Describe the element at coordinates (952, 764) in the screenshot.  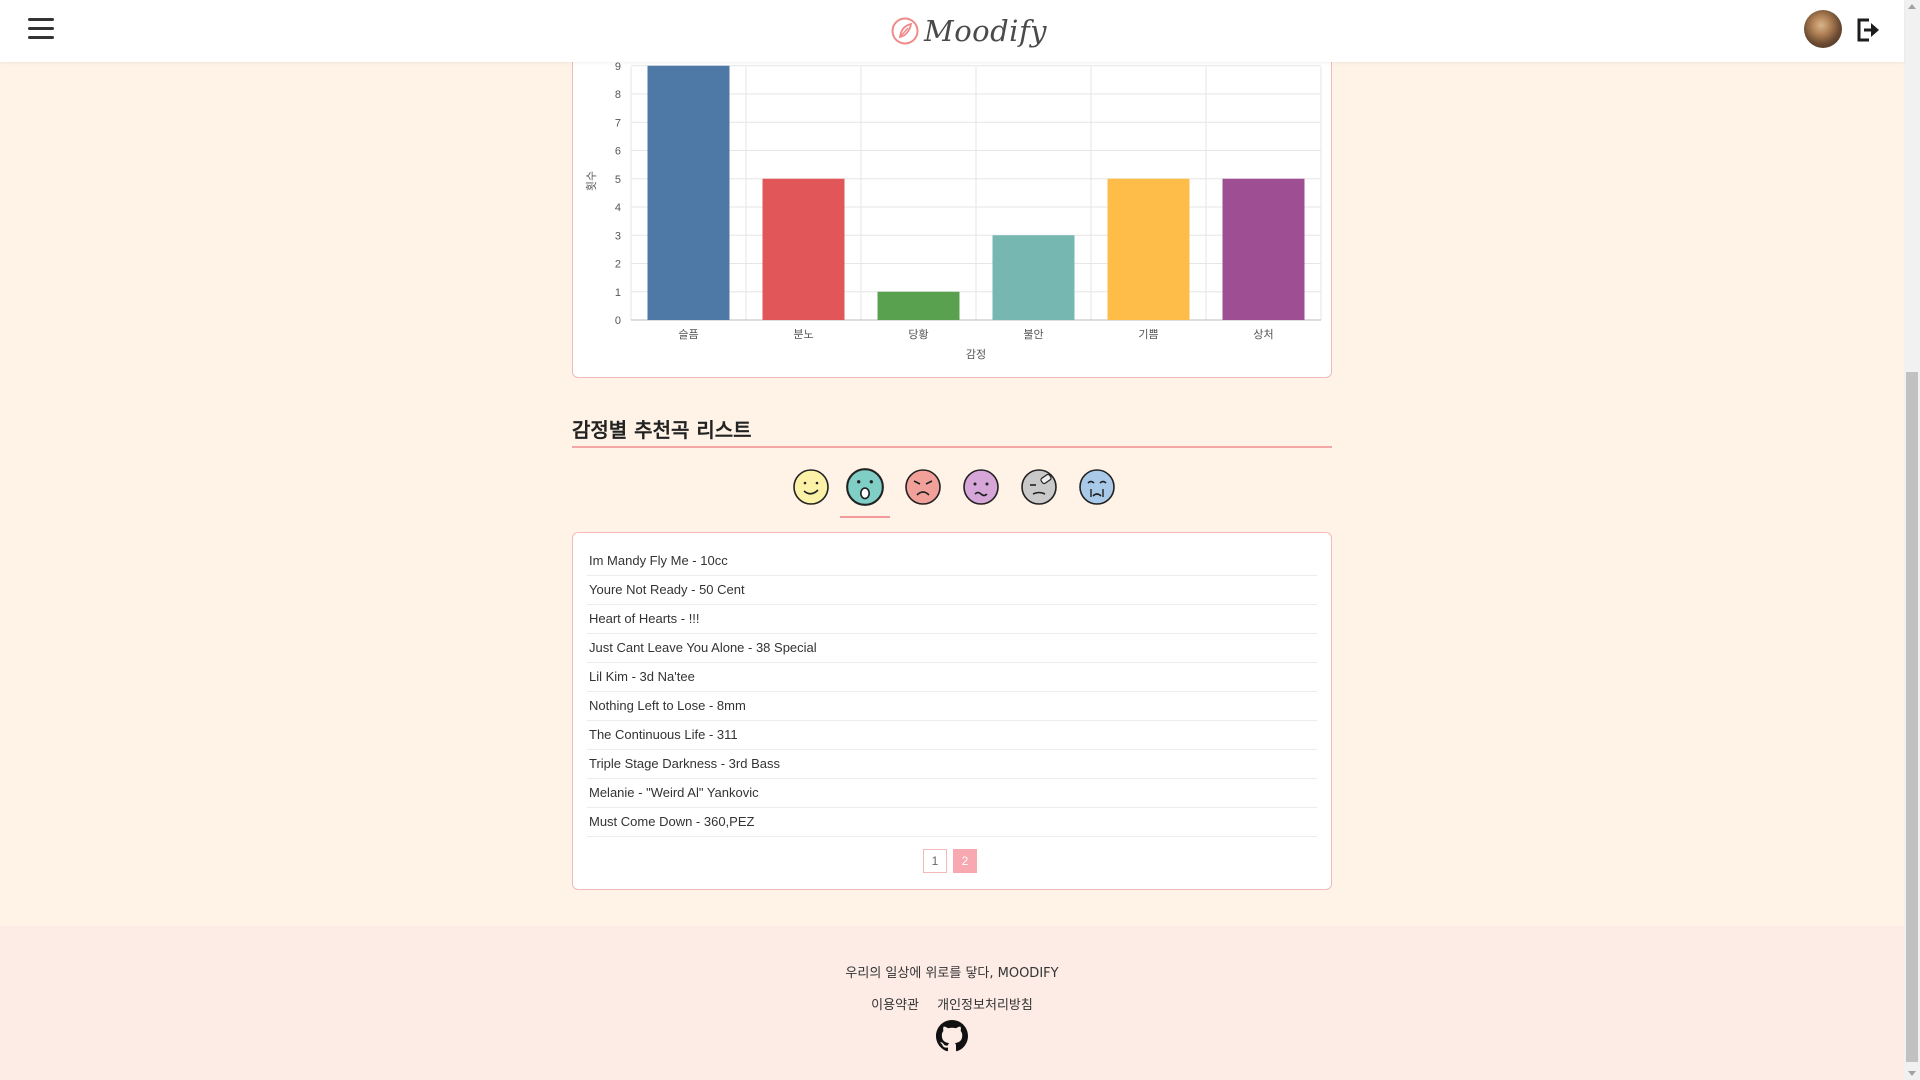
I see `song-item: Triple Stage Darkness - 3rd Bass` at that location.